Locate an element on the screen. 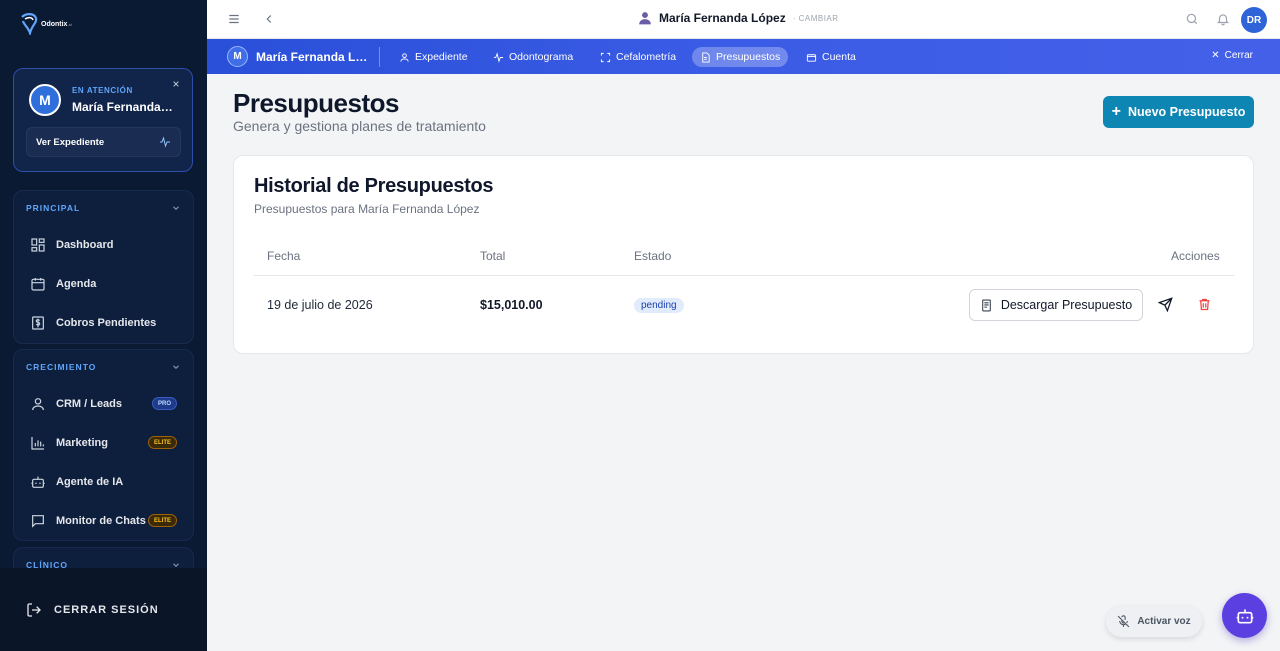 The image size is (1280, 651). menu-icon is located at coordinates (234, 19).